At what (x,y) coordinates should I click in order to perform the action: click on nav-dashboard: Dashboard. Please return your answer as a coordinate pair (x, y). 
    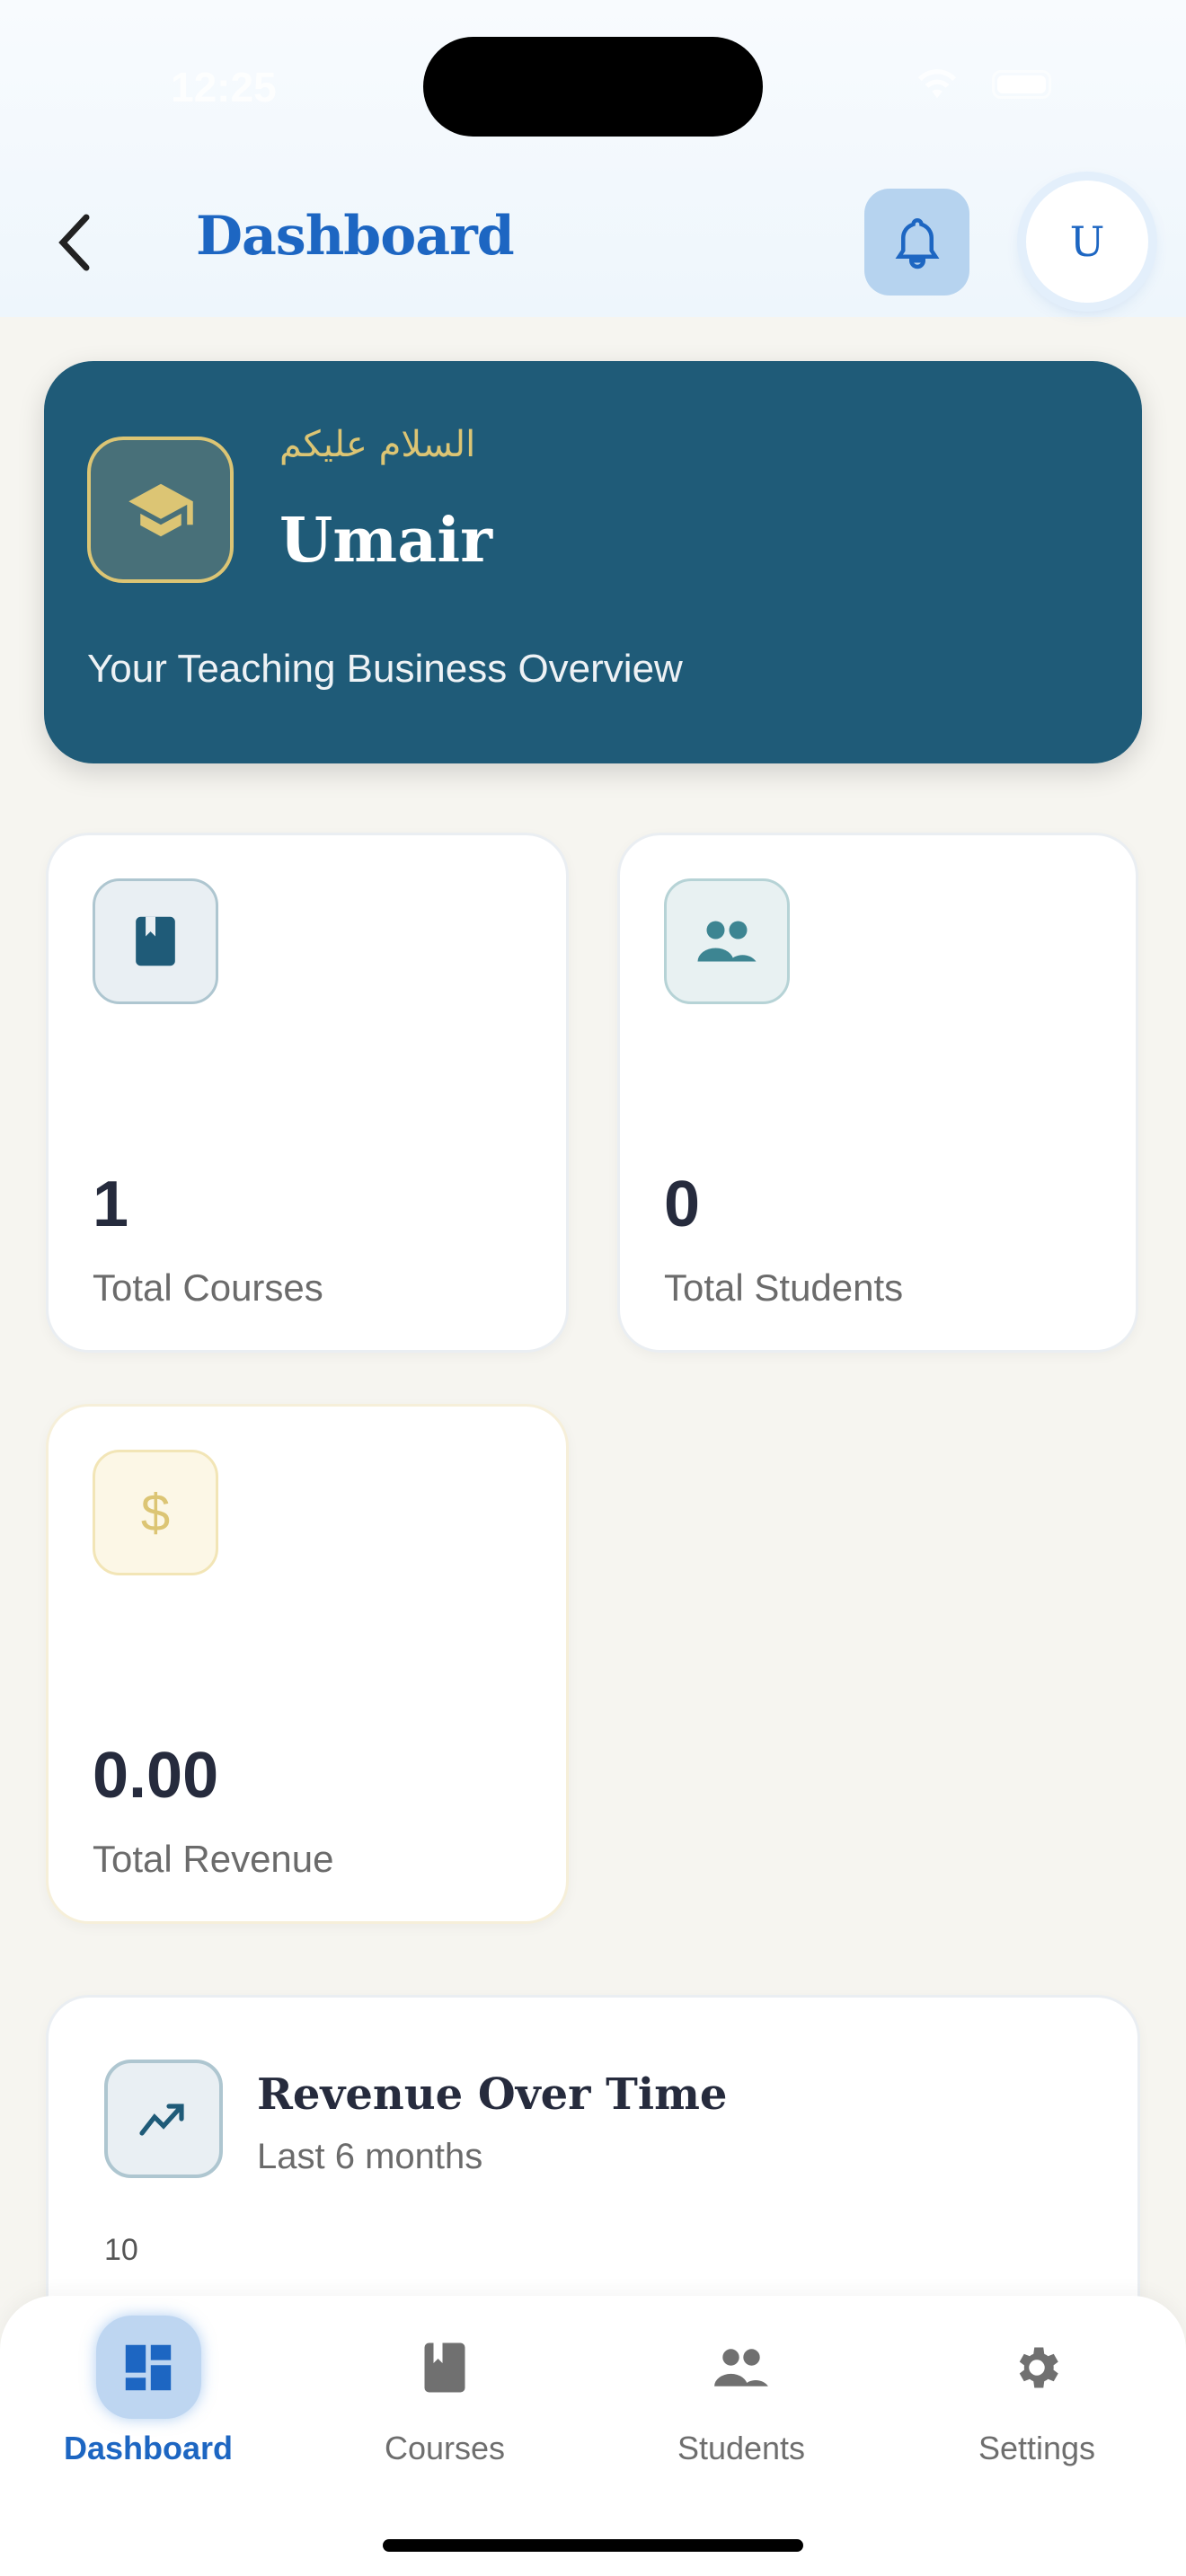
    Looking at the image, I should click on (148, 2405).